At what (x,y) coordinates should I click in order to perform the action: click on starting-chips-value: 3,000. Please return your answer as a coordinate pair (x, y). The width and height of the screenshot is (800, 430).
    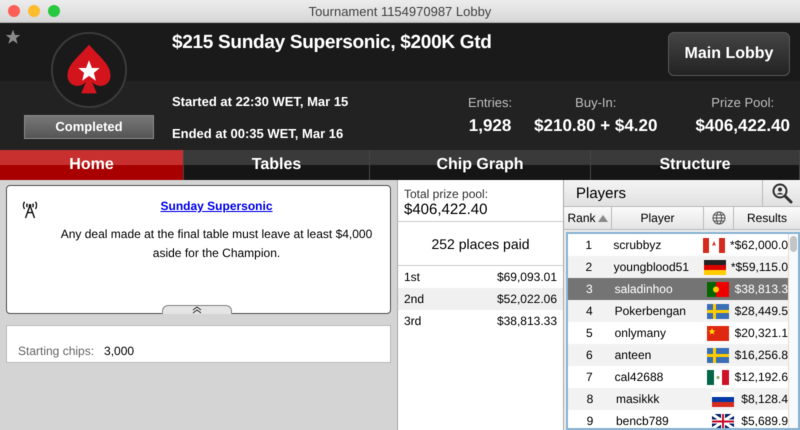
    Looking at the image, I should click on (119, 351).